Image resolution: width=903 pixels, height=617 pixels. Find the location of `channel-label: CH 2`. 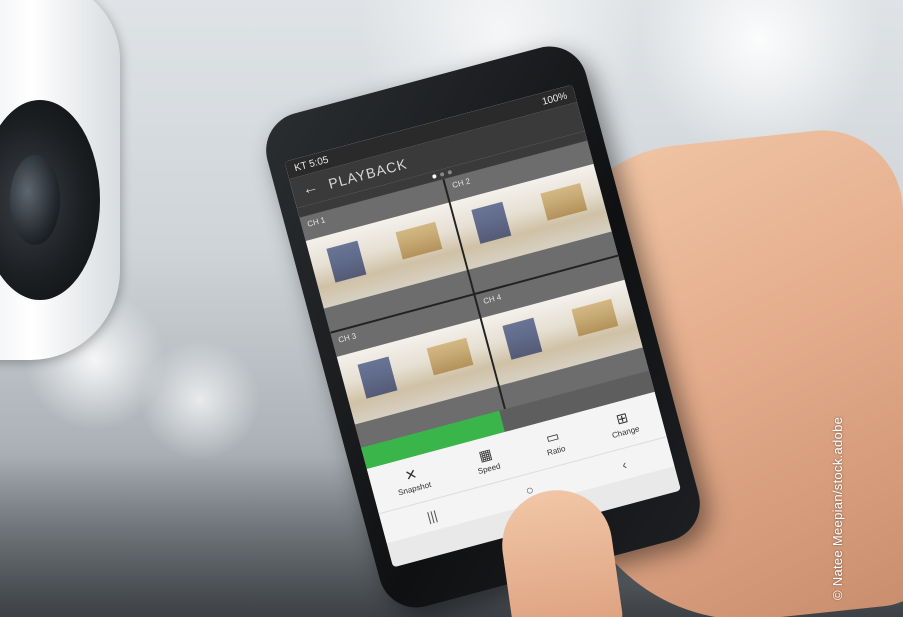

channel-label: CH 2 is located at coordinates (461, 183).